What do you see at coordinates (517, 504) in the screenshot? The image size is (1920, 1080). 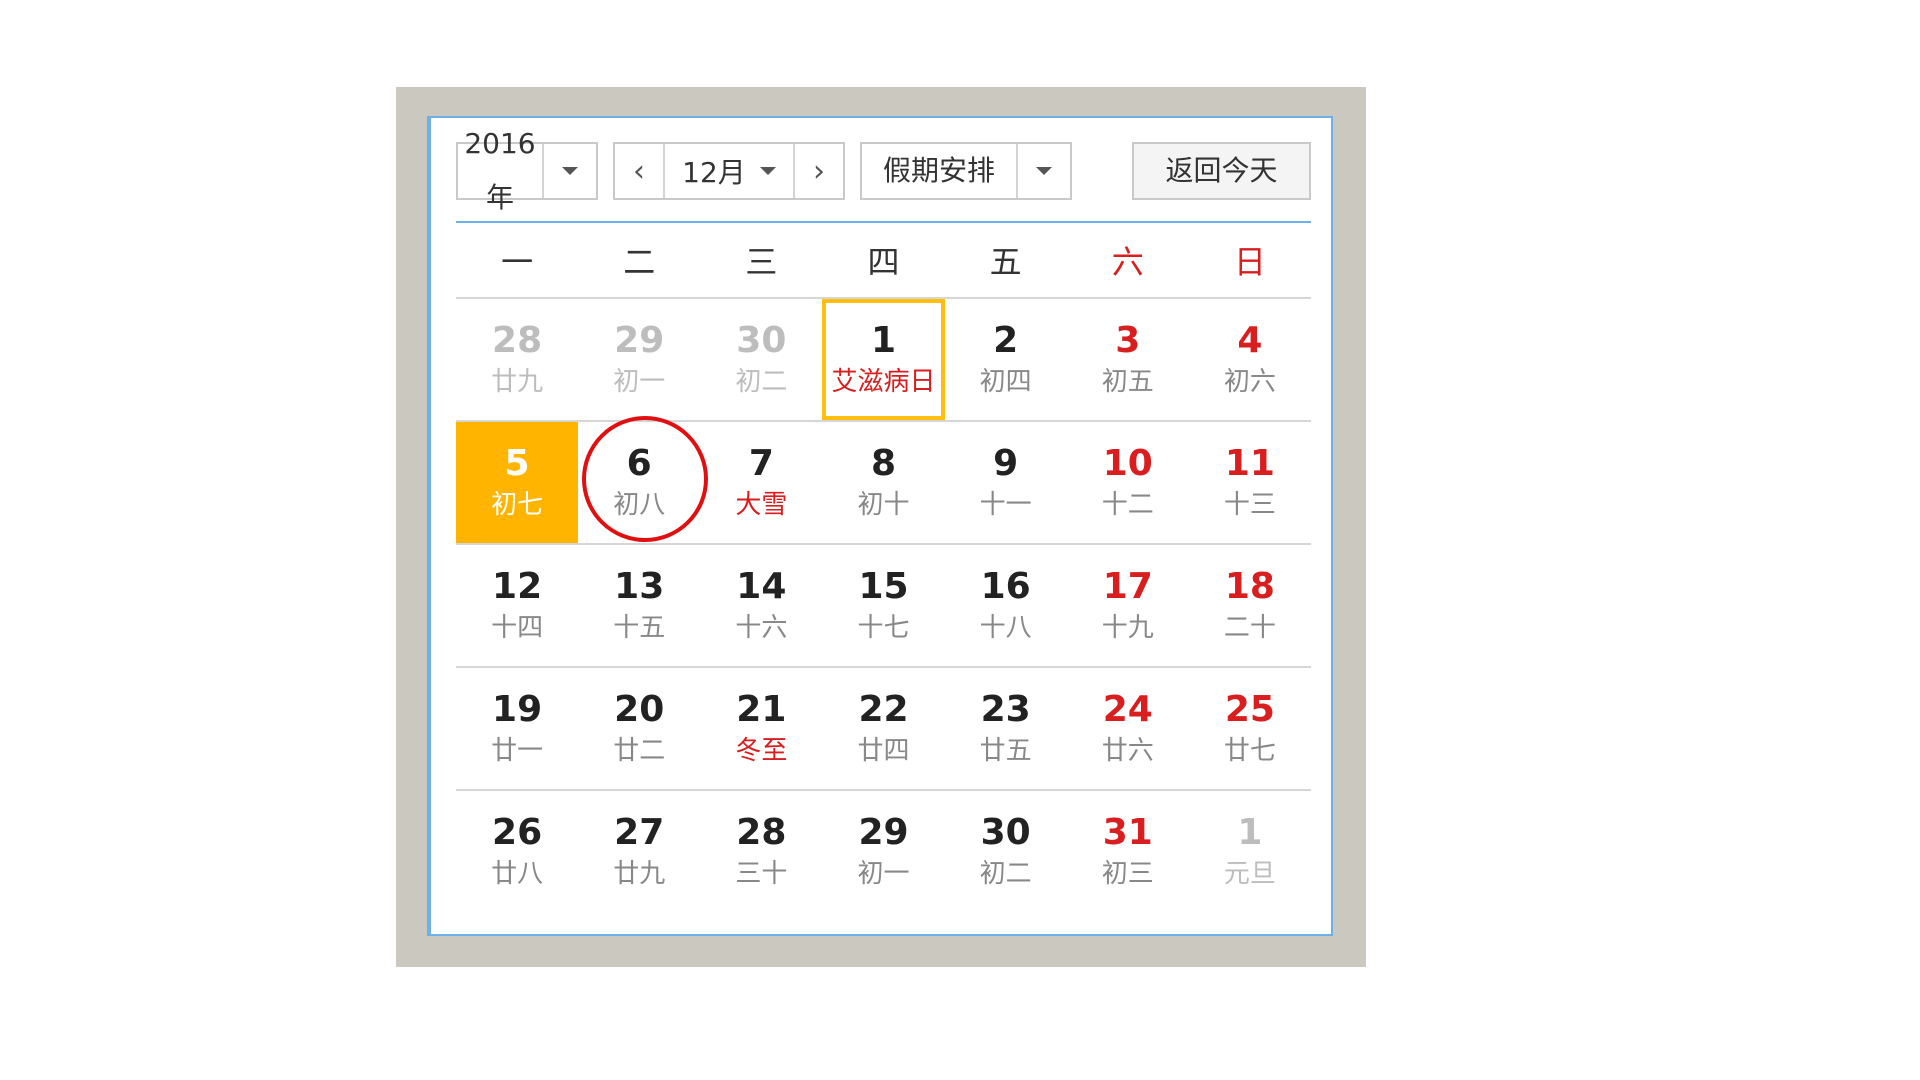 I see `lunar-date: 初七` at bounding box center [517, 504].